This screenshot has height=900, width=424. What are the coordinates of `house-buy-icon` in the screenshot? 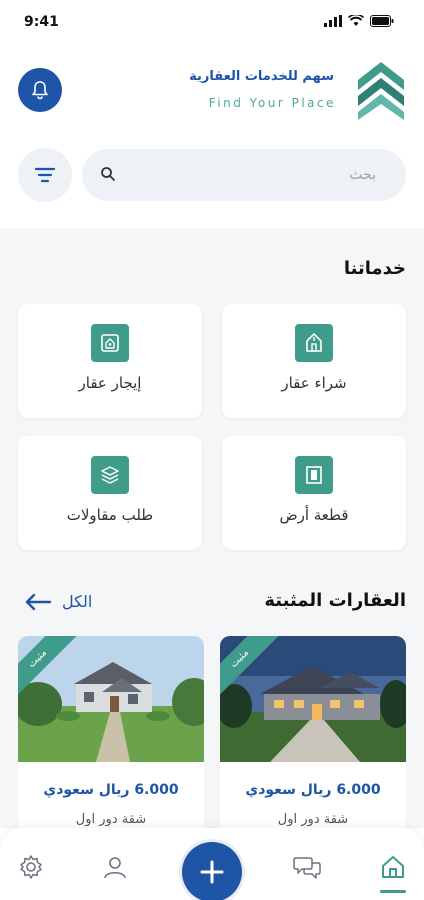 It's located at (314, 343).